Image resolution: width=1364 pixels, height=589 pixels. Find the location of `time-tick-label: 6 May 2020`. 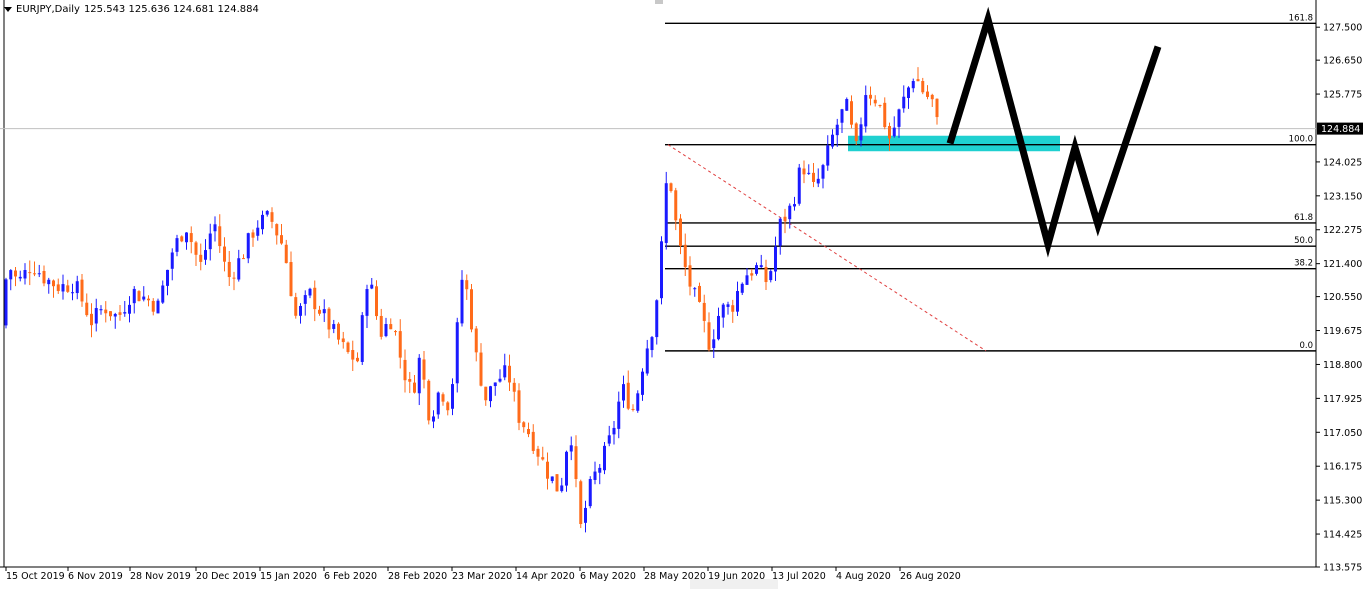

time-tick-label: 6 May 2020 is located at coordinates (608, 576).